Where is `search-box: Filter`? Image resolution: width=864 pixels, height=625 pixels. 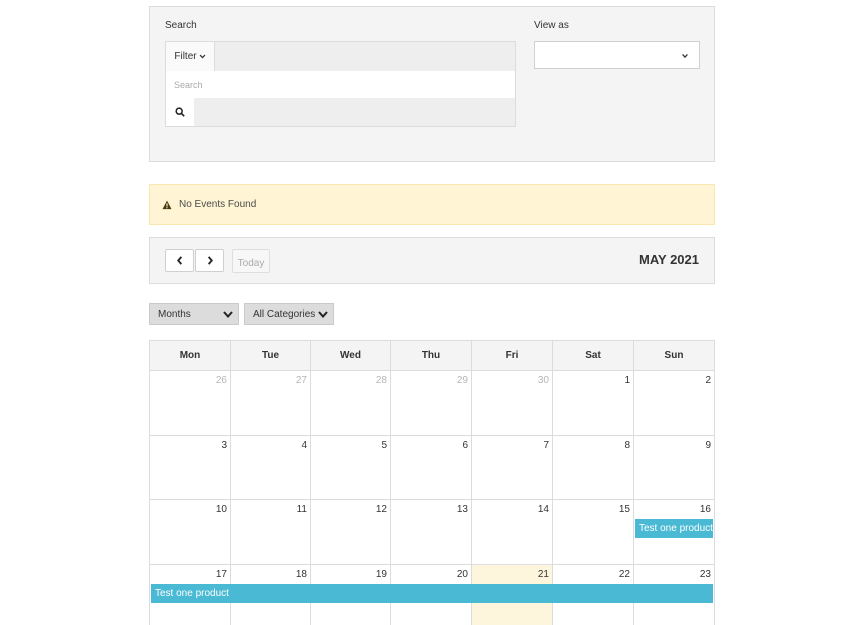
search-box: Filter is located at coordinates (340, 84).